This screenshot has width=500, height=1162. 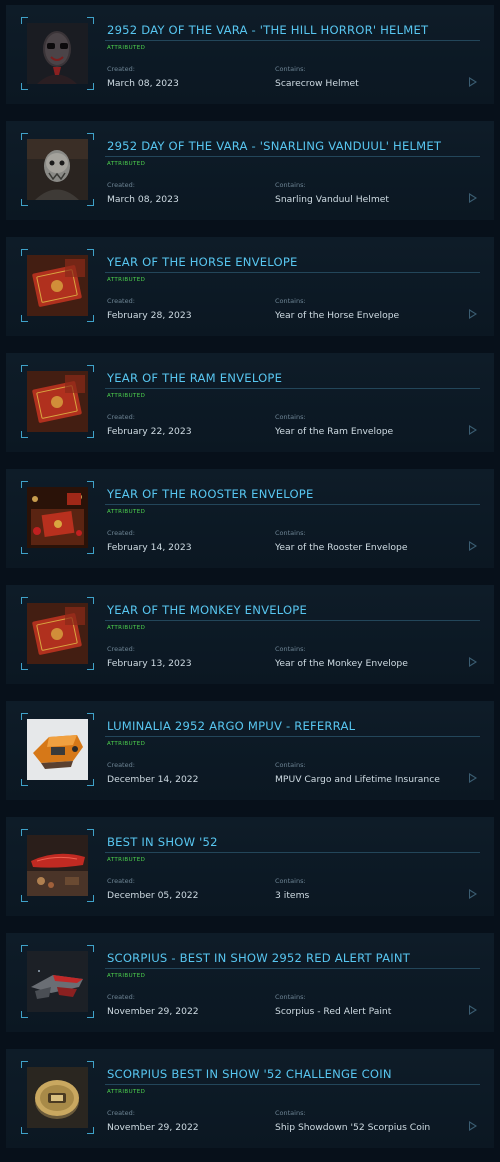 What do you see at coordinates (143, 199) in the screenshot?
I see `created-date: March 08, 2023` at bounding box center [143, 199].